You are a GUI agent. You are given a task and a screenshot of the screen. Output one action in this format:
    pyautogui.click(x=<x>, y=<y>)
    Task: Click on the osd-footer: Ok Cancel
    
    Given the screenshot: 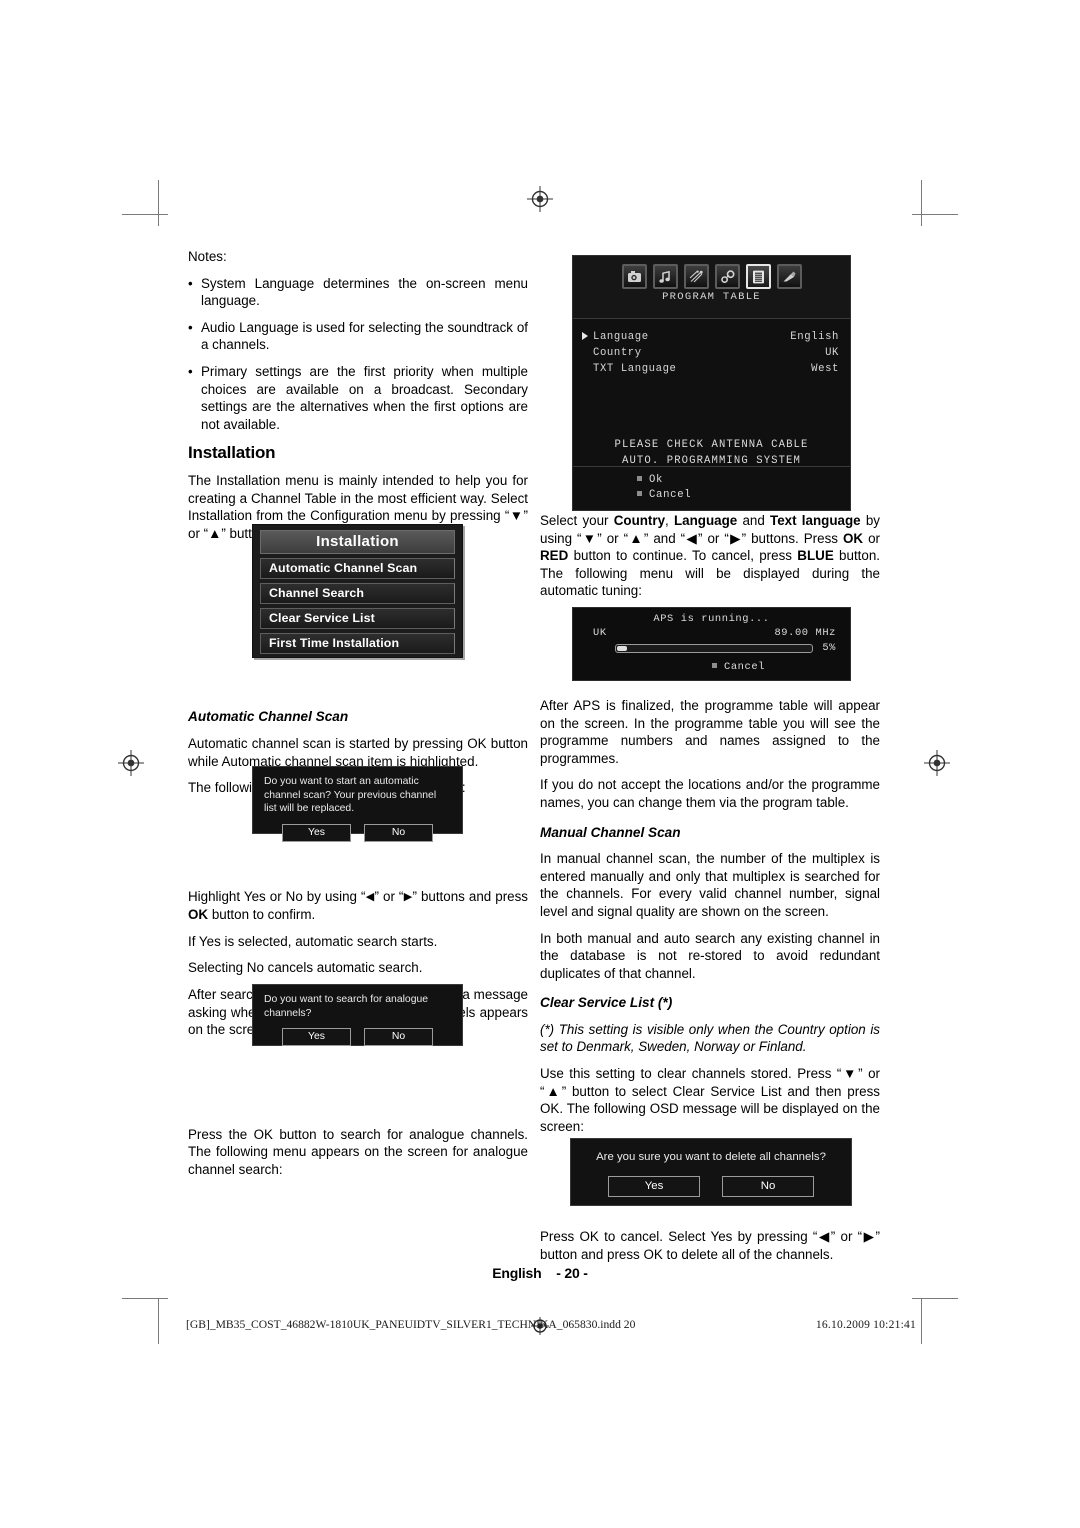 What is the action you would take?
    pyautogui.click(x=711, y=488)
    